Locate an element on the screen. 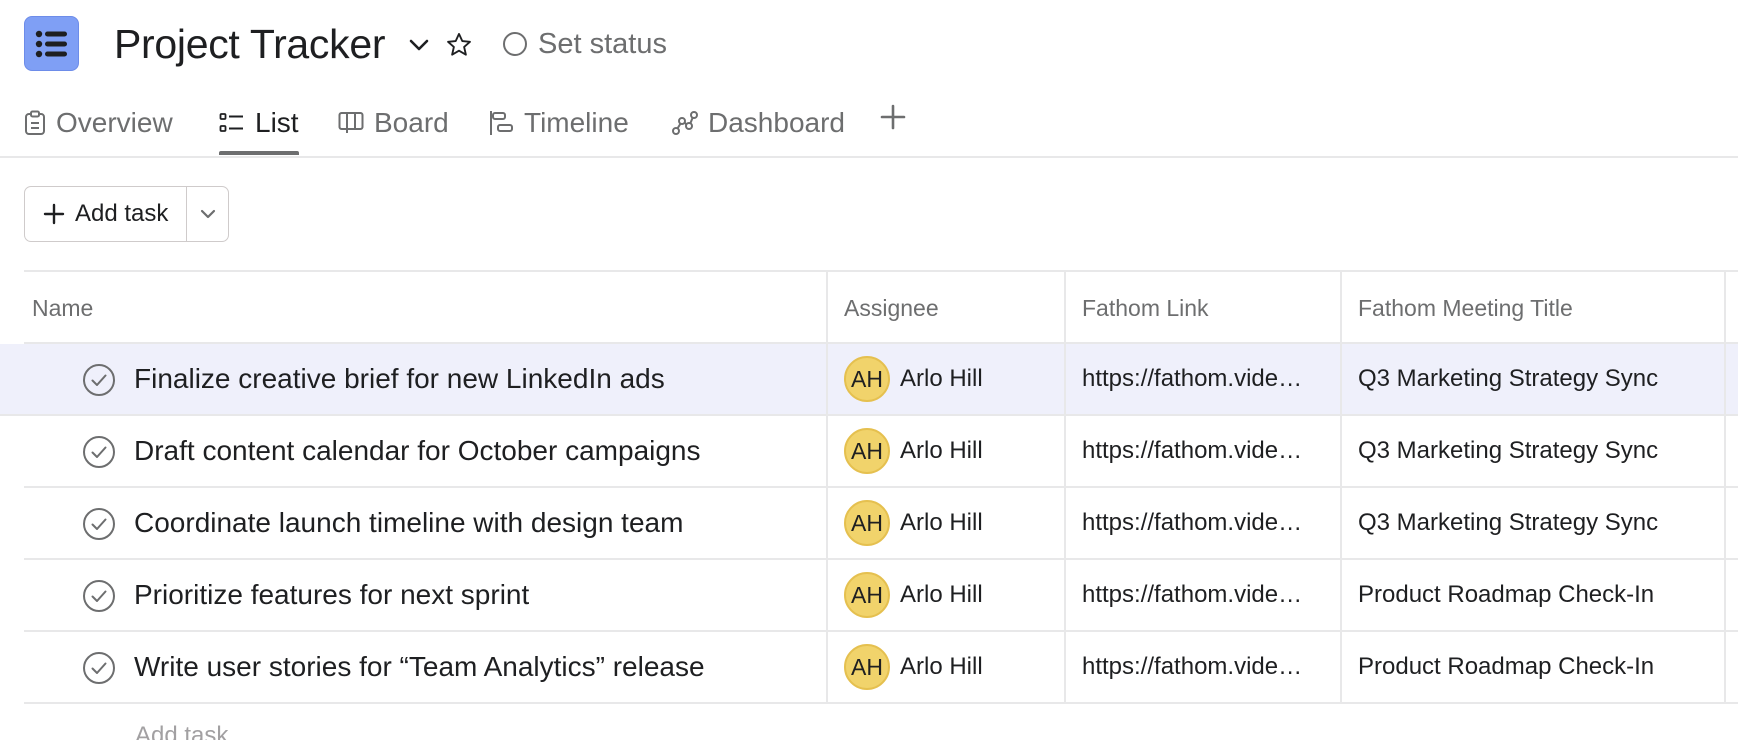 The height and width of the screenshot is (740, 1738). add-tab-button is located at coordinates (893, 117).